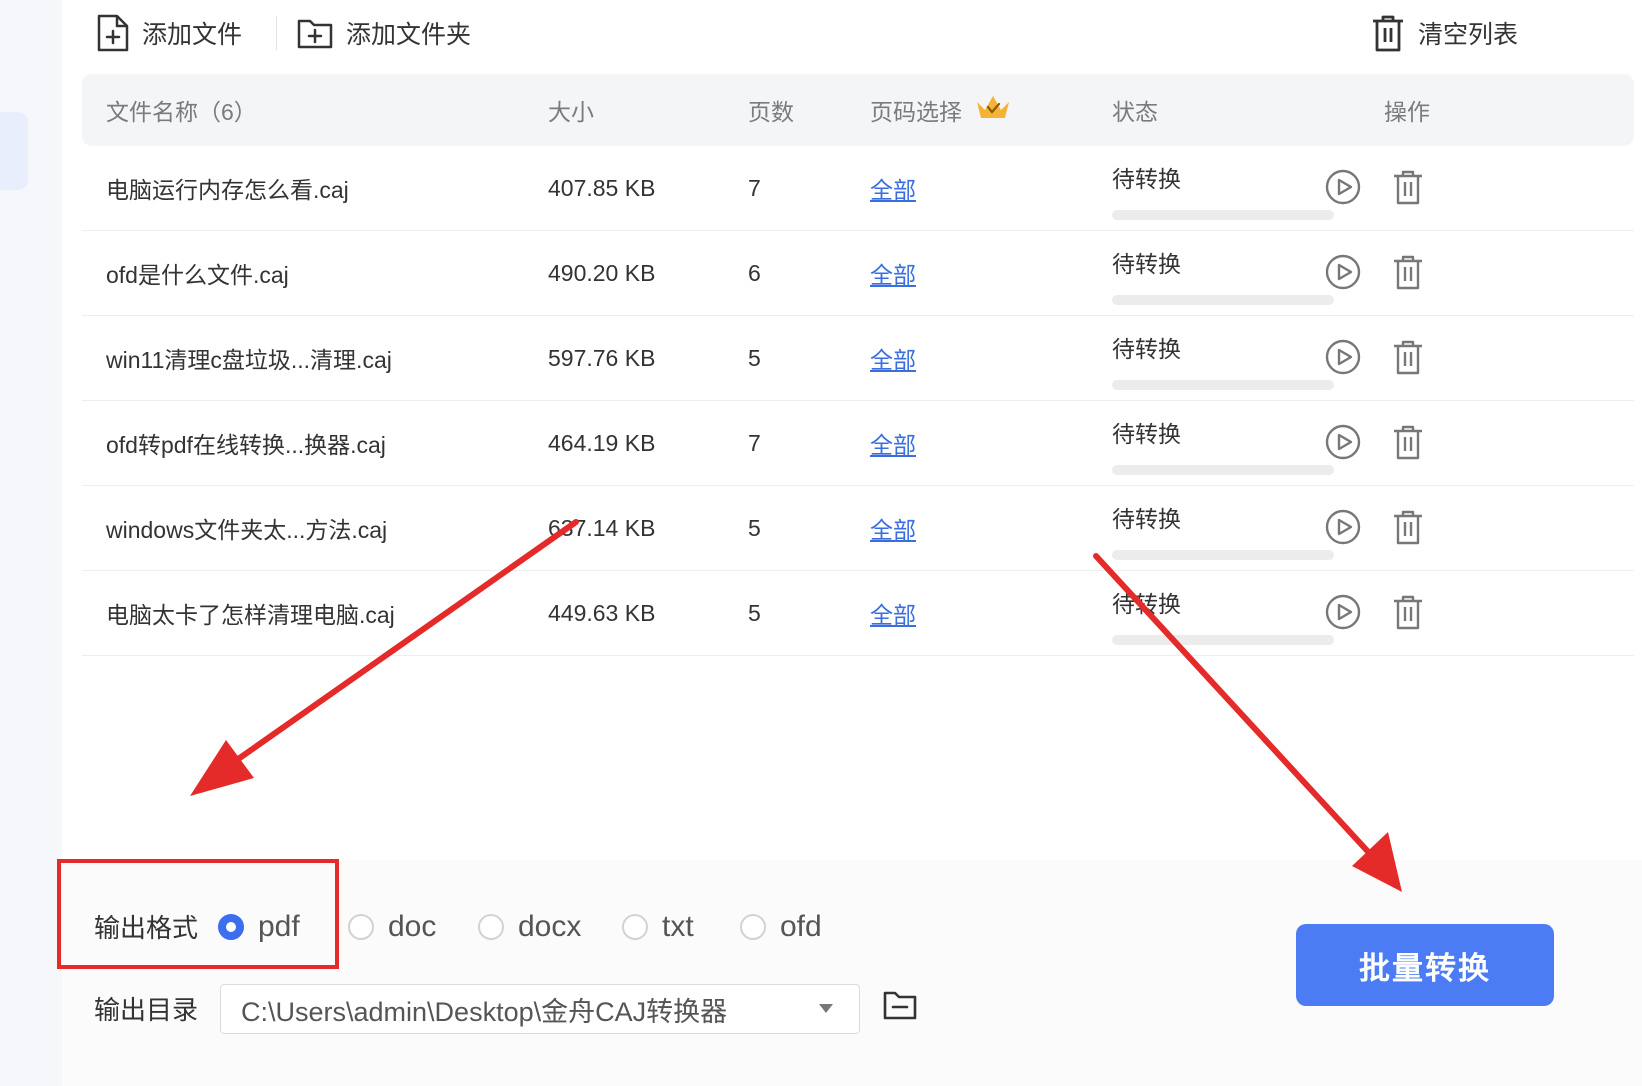 This screenshot has height=1086, width=1642. I want to click on browse-folder-button, so click(900, 1007).